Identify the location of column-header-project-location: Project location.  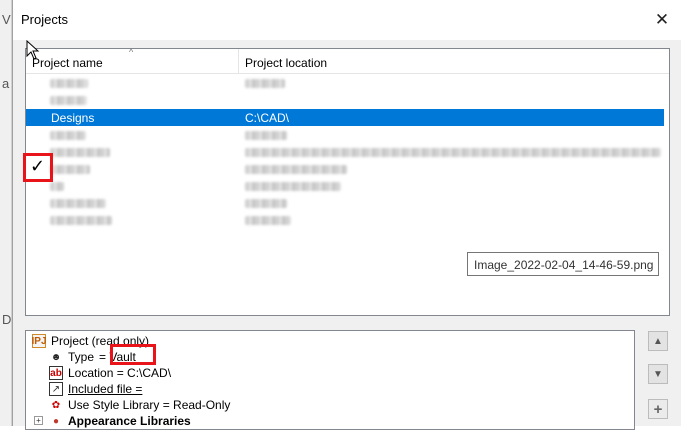
(286, 63).